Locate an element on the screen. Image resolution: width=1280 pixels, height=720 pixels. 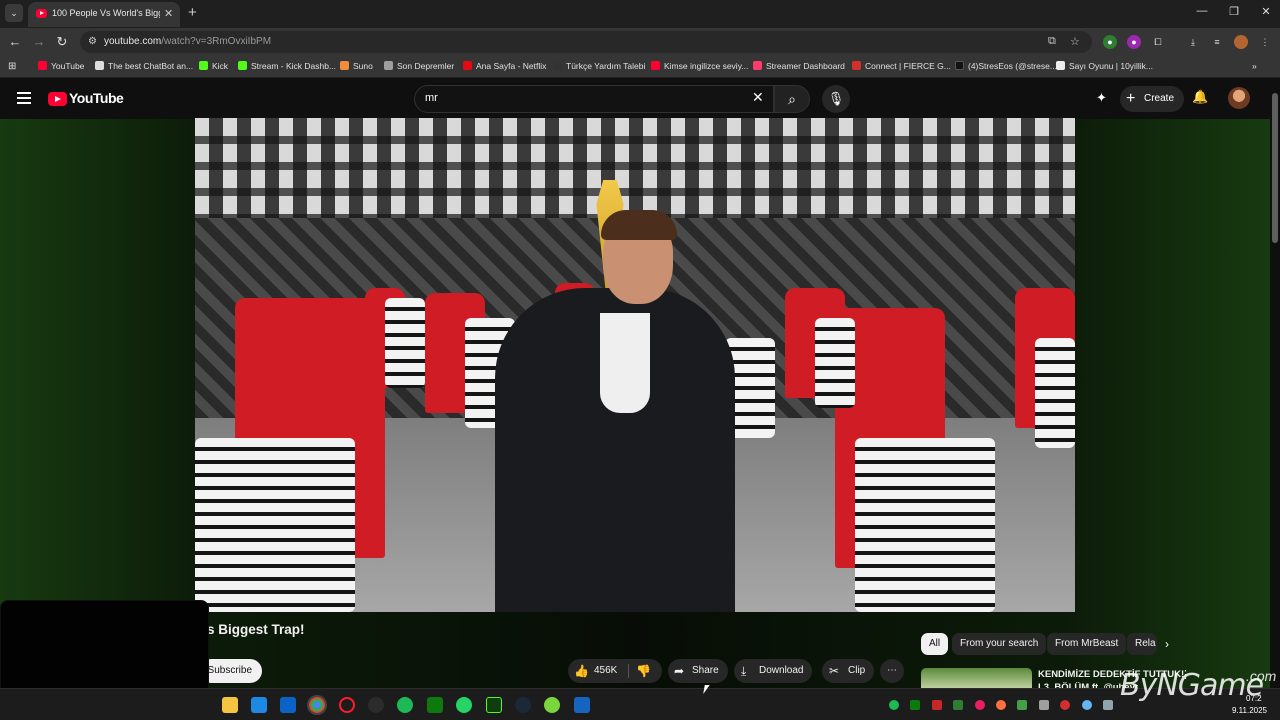
opera-icon is located at coordinates (347, 705).